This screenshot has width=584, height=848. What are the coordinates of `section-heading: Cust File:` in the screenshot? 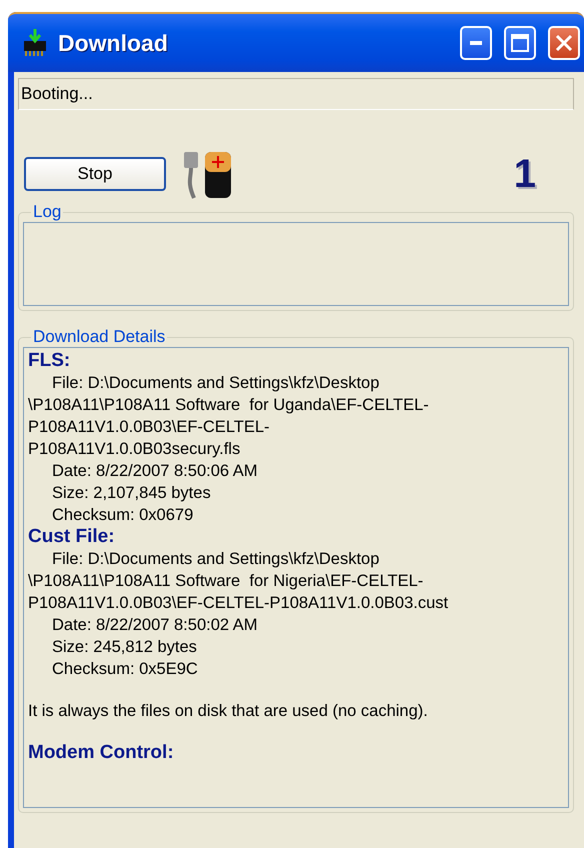 It's located at (72, 537).